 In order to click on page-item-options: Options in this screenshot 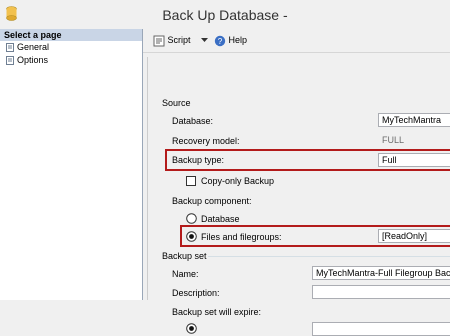, I will do `click(27, 60)`.